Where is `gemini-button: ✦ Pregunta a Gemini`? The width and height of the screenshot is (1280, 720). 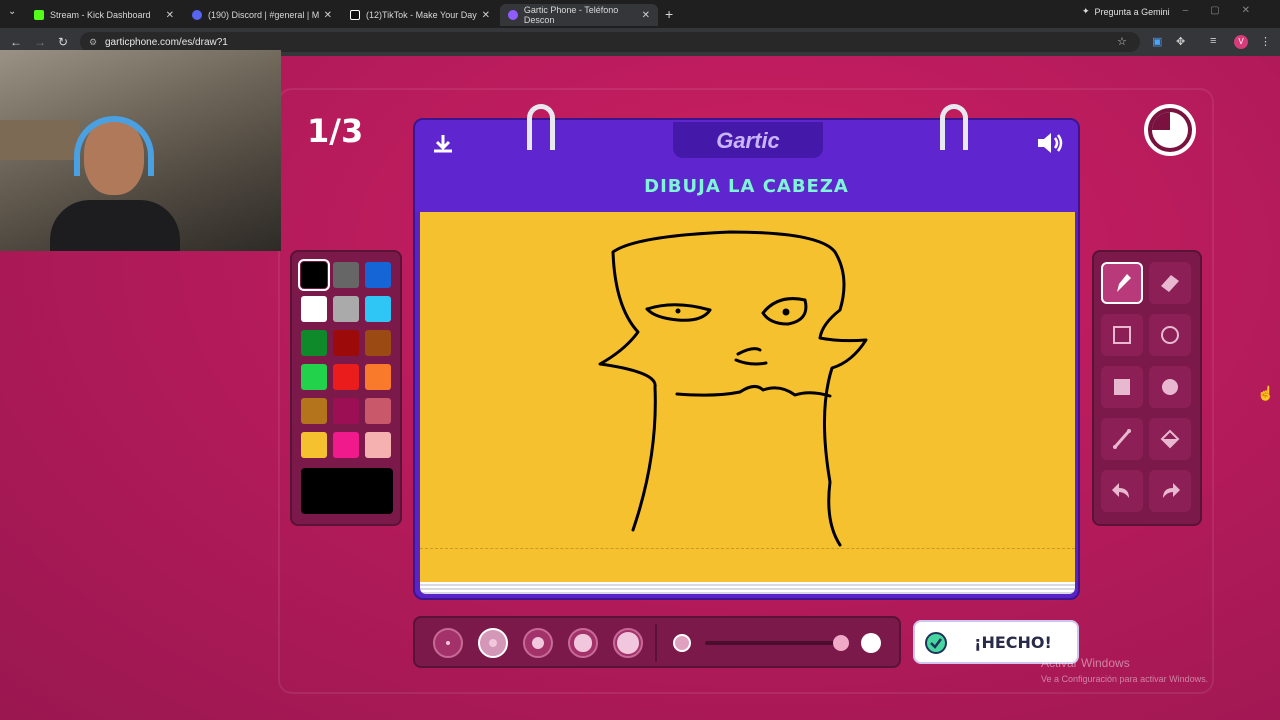
gemini-button: ✦ Pregunta a Gemini is located at coordinates (1126, 11).